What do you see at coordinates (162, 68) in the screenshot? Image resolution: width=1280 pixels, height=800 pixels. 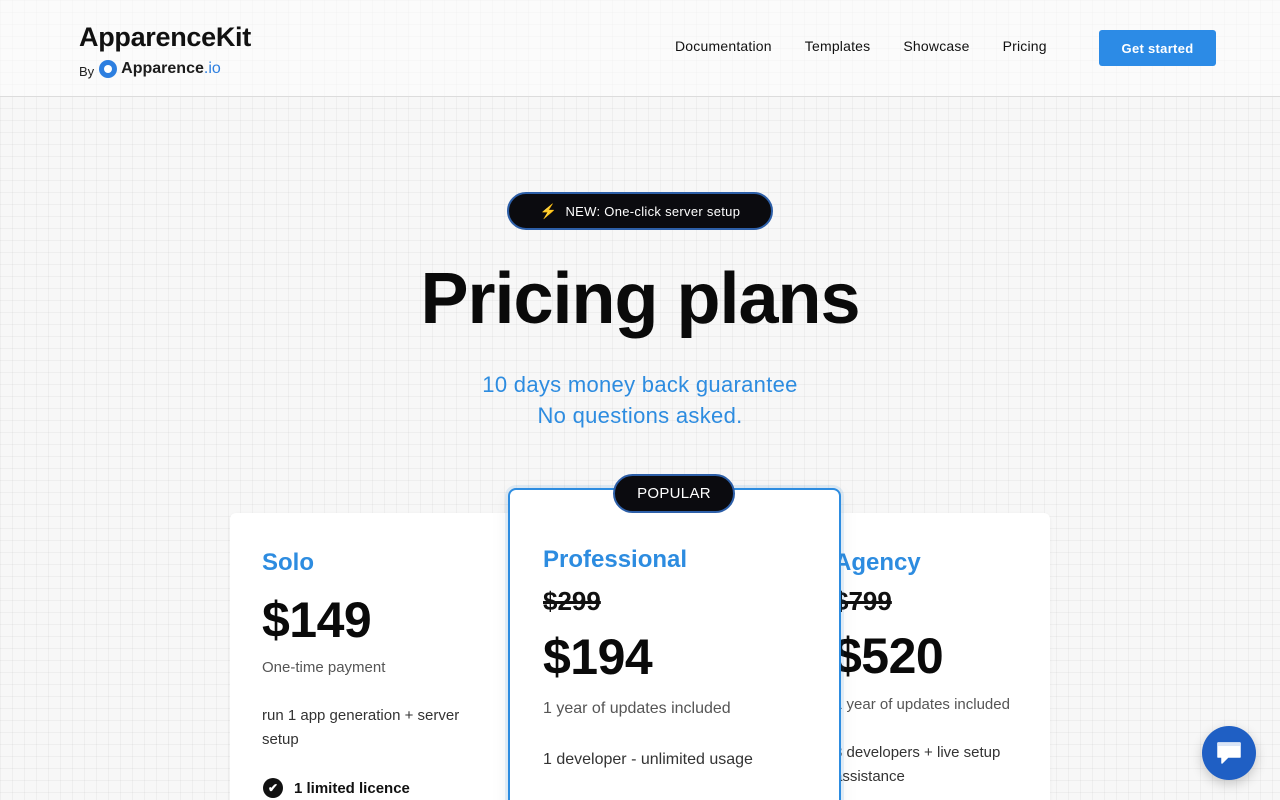 I see `logo-brand-name: Apparence` at bounding box center [162, 68].